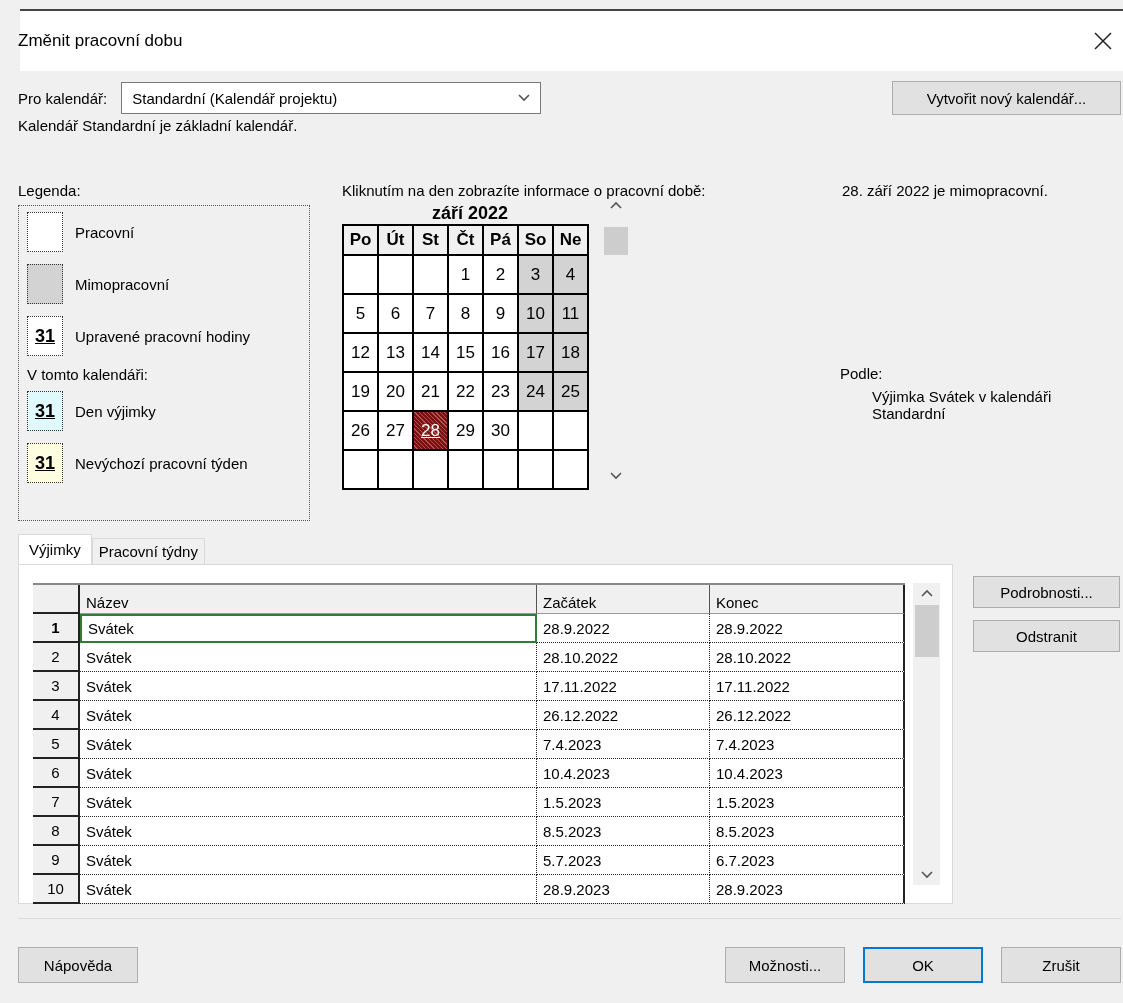  Describe the element at coordinates (115, 411) in the screenshot. I see `legend-label: Den výjimky` at that location.